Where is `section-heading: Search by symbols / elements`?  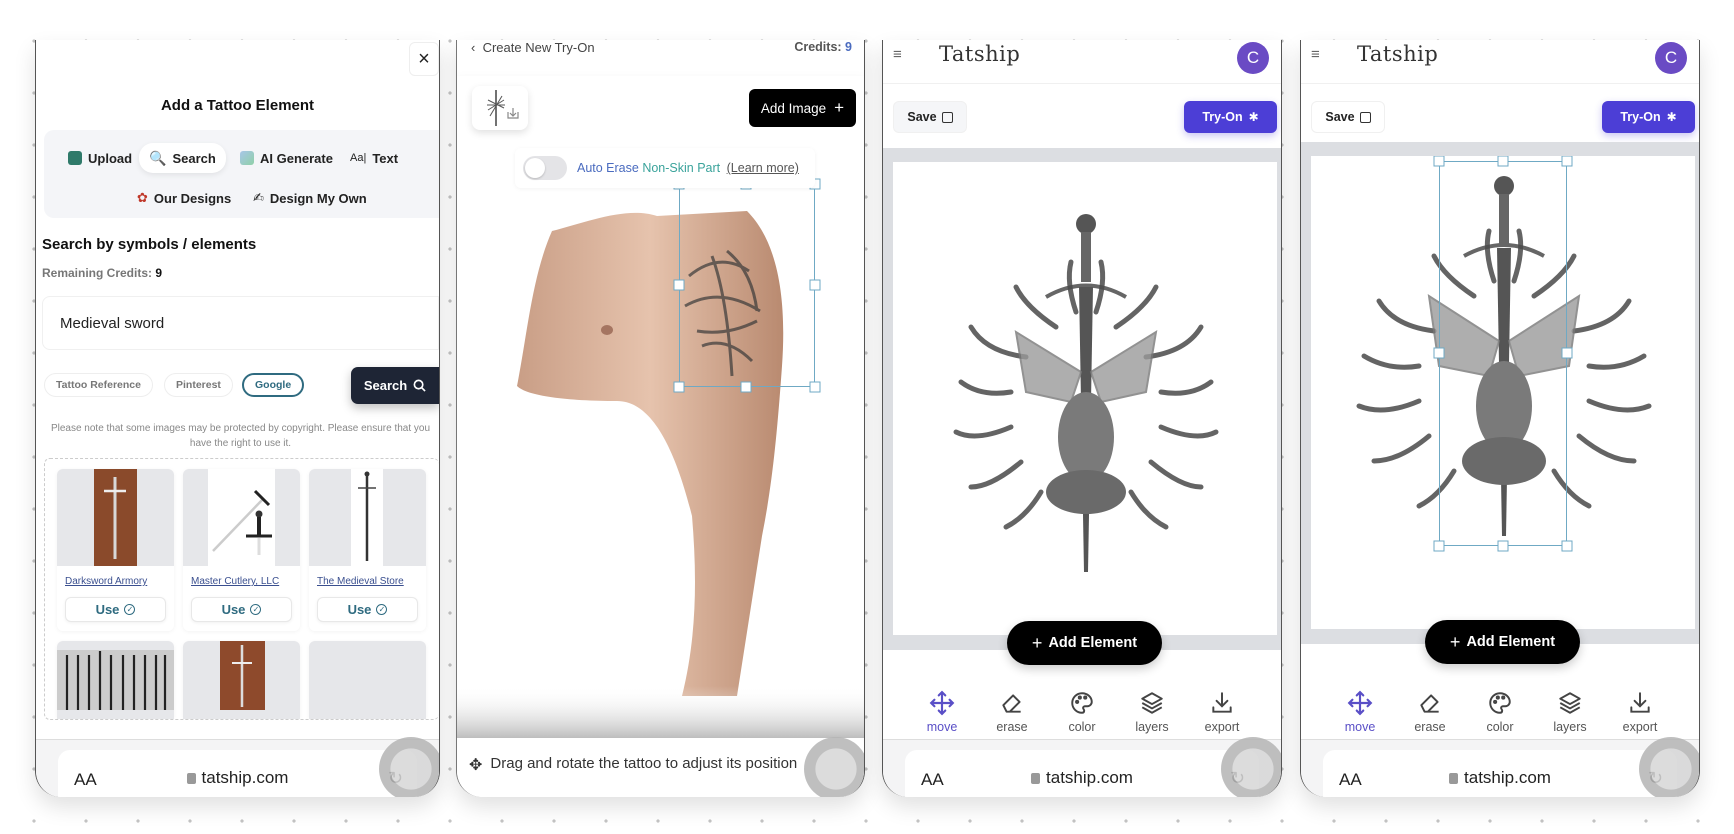
section-heading: Search by symbols / elements is located at coordinates (149, 244).